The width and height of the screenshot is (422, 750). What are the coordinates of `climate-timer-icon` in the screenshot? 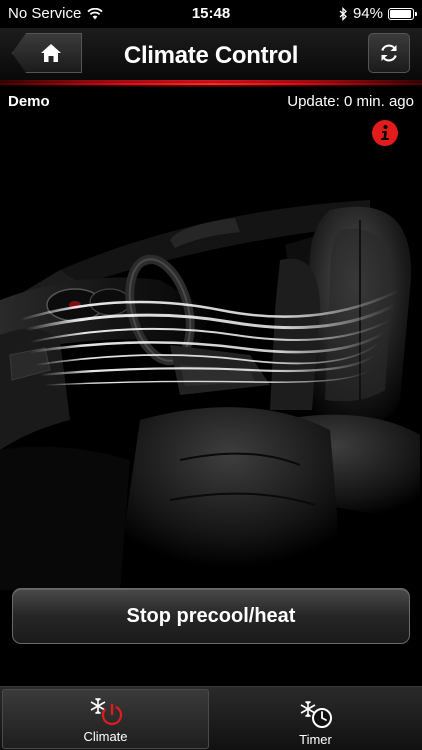 It's located at (316, 714).